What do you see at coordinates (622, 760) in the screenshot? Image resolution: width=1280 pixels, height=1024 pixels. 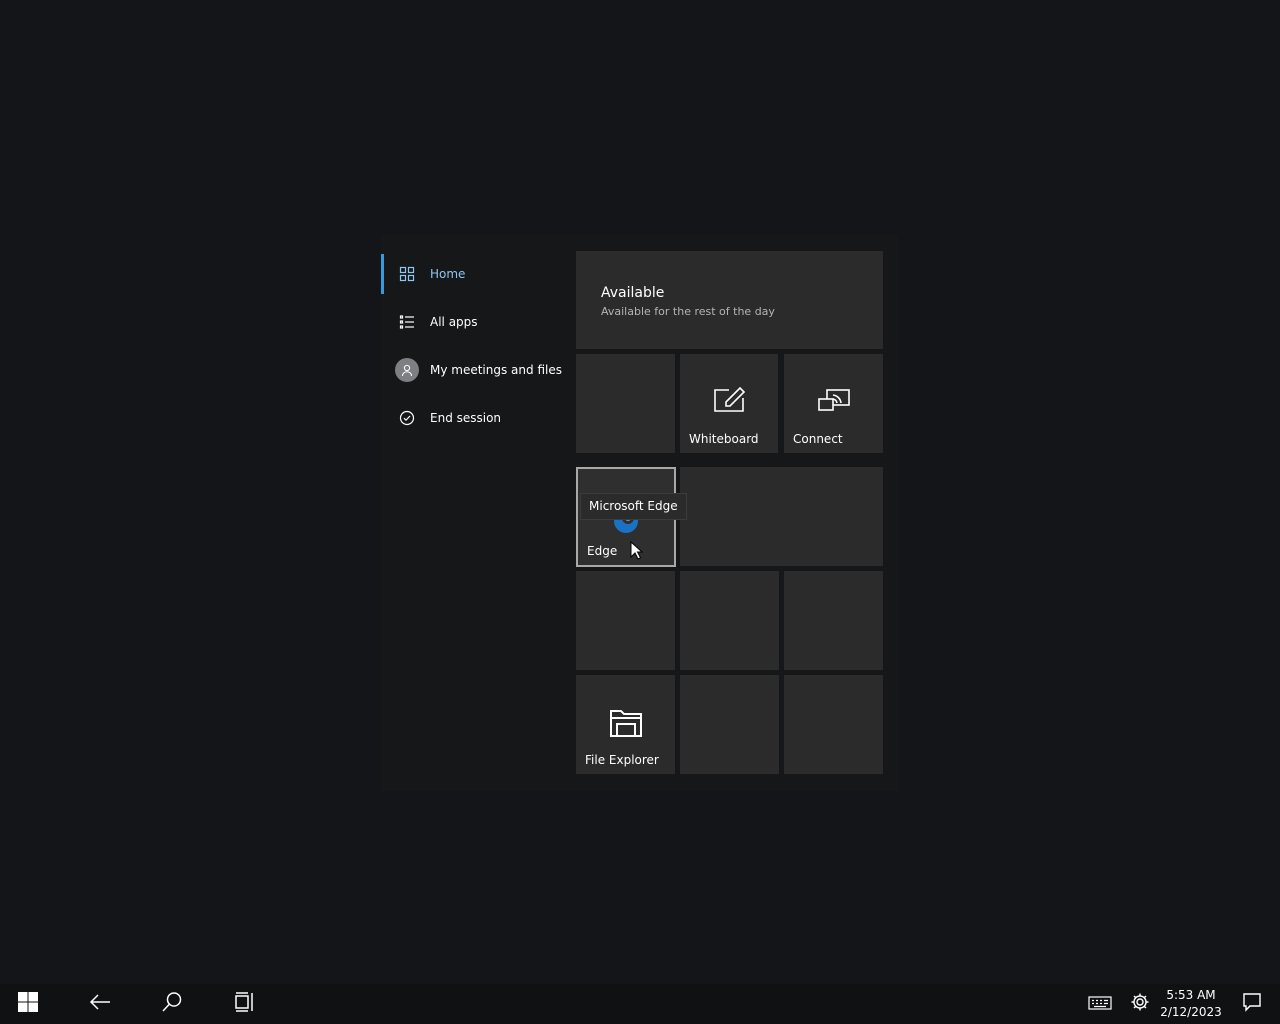 I see `file-explorer-label: File Explorer` at bounding box center [622, 760].